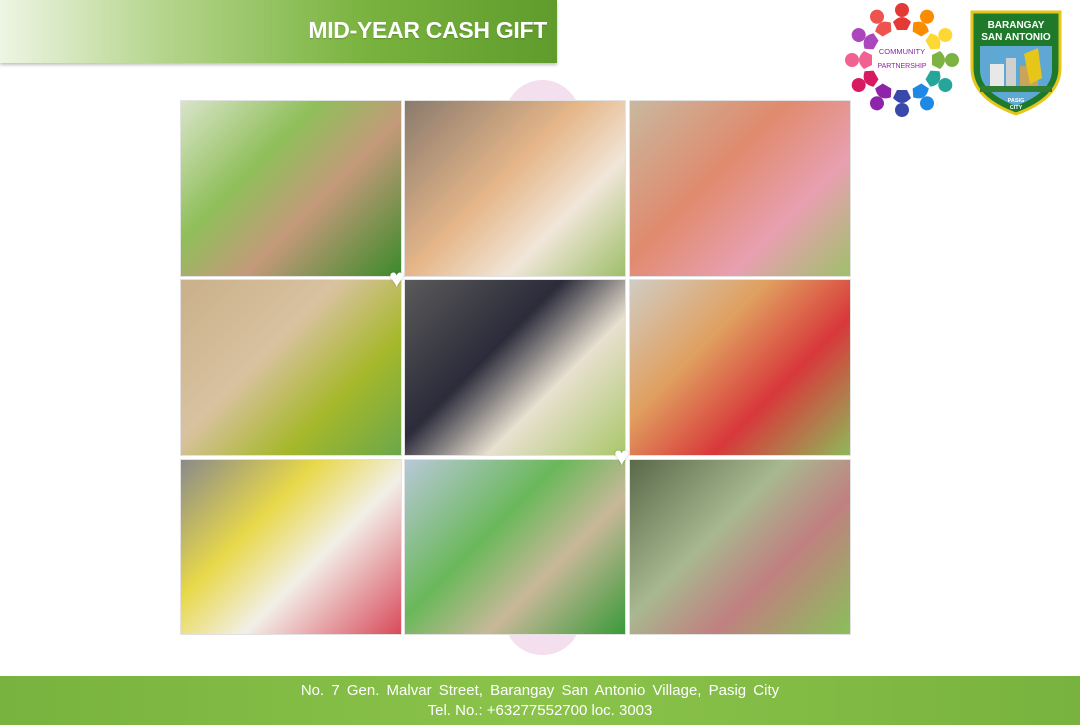 The image size is (1080, 725). What do you see at coordinates (1016, 101) in the screenshot?
I see `svg-text: PASIG` at bounding box center [1016, 101].